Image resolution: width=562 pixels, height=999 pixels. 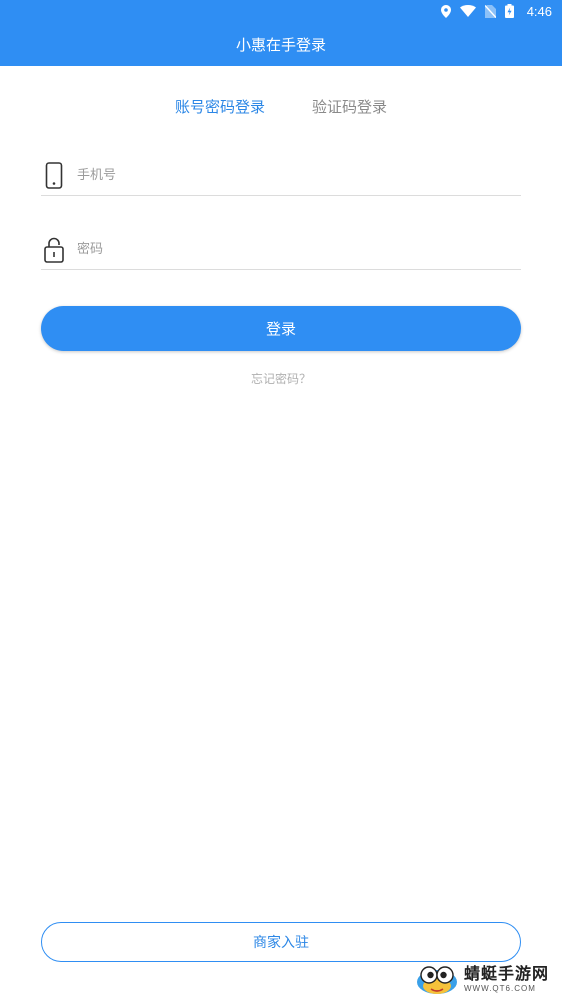 I want to click on battery-charging-icon, so click(x=509, y=11).